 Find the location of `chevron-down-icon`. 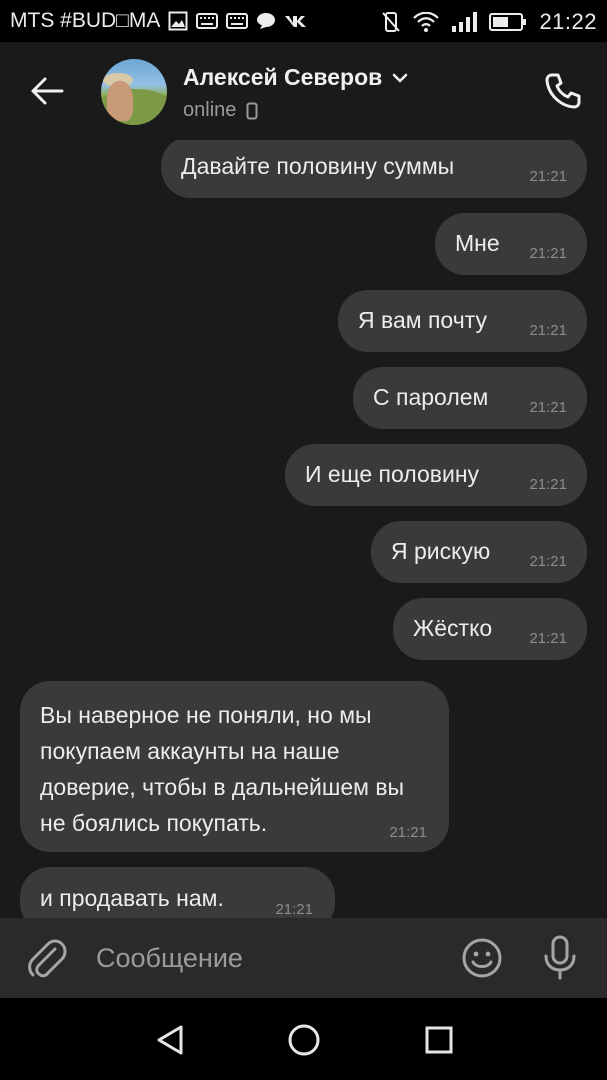

chevron-down-icon is located at coordinates (400, 77).